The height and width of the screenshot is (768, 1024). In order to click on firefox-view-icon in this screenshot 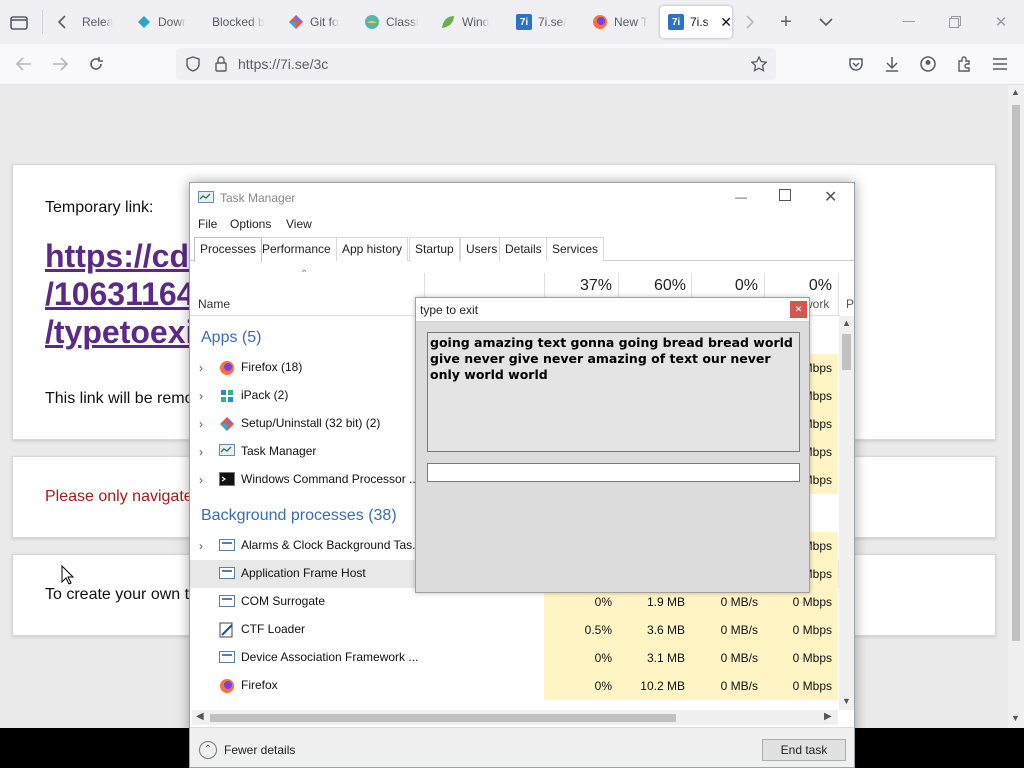, I will do `click(19, 22)`.